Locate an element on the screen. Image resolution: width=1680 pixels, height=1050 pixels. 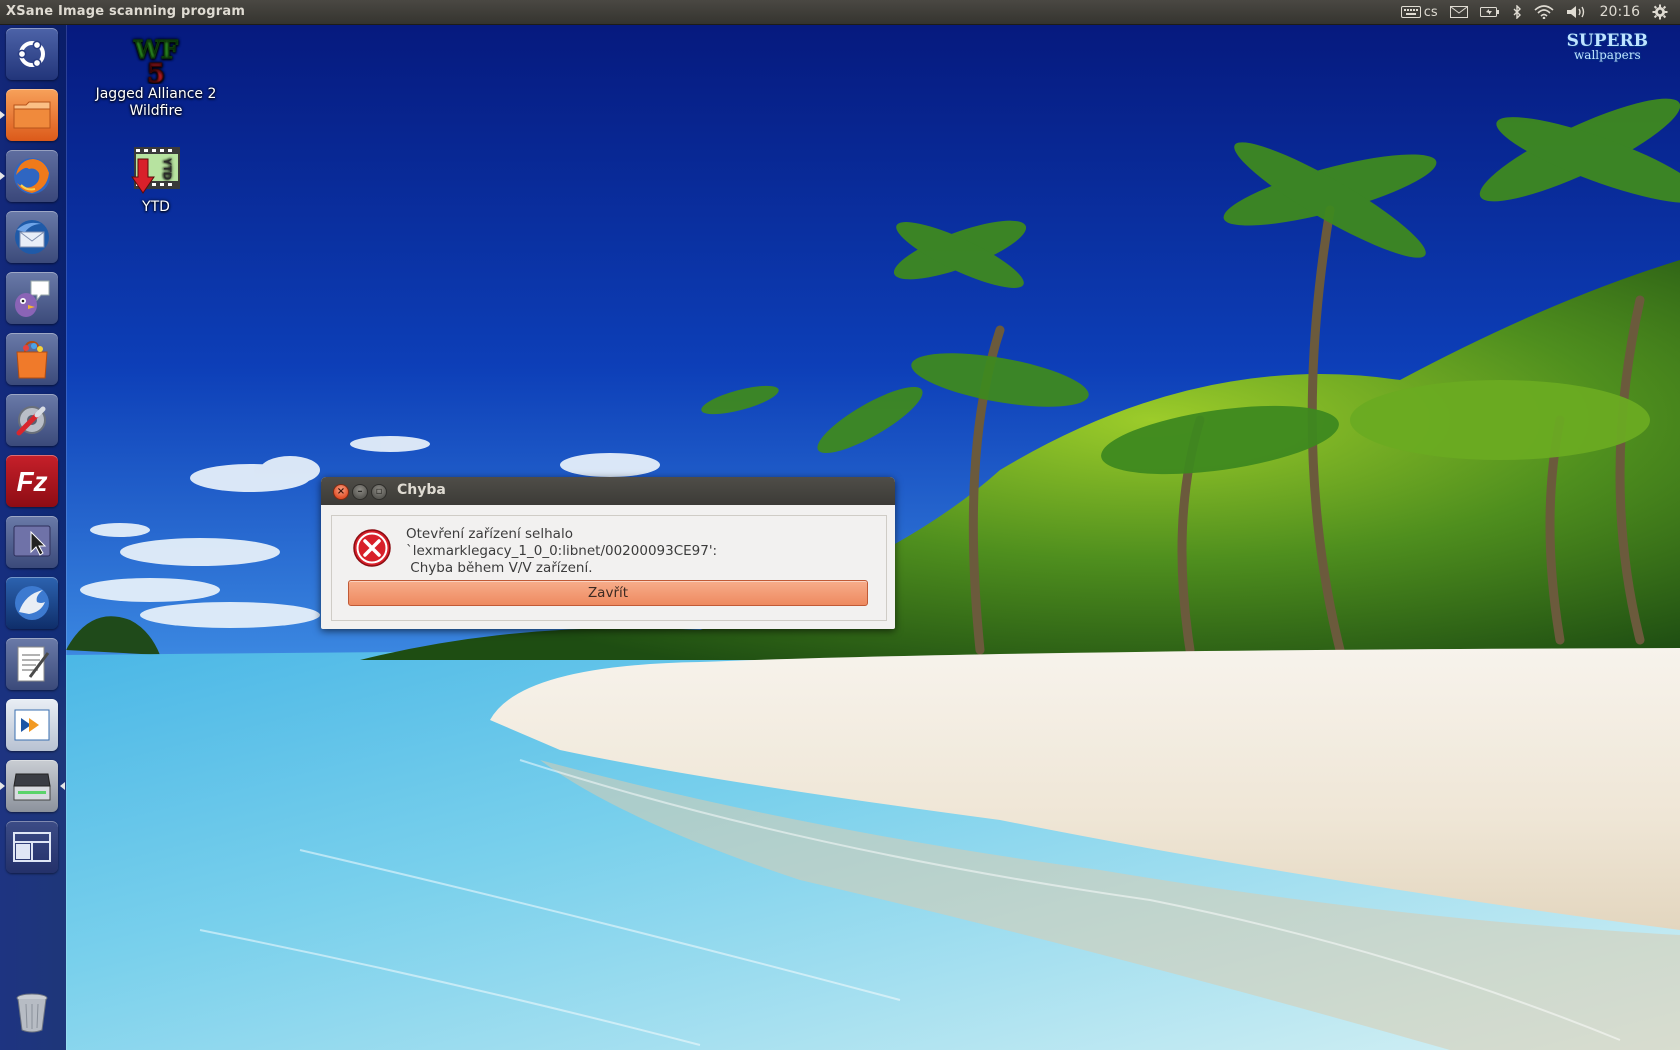
mail-icon is located at coordinates (1458, 12).